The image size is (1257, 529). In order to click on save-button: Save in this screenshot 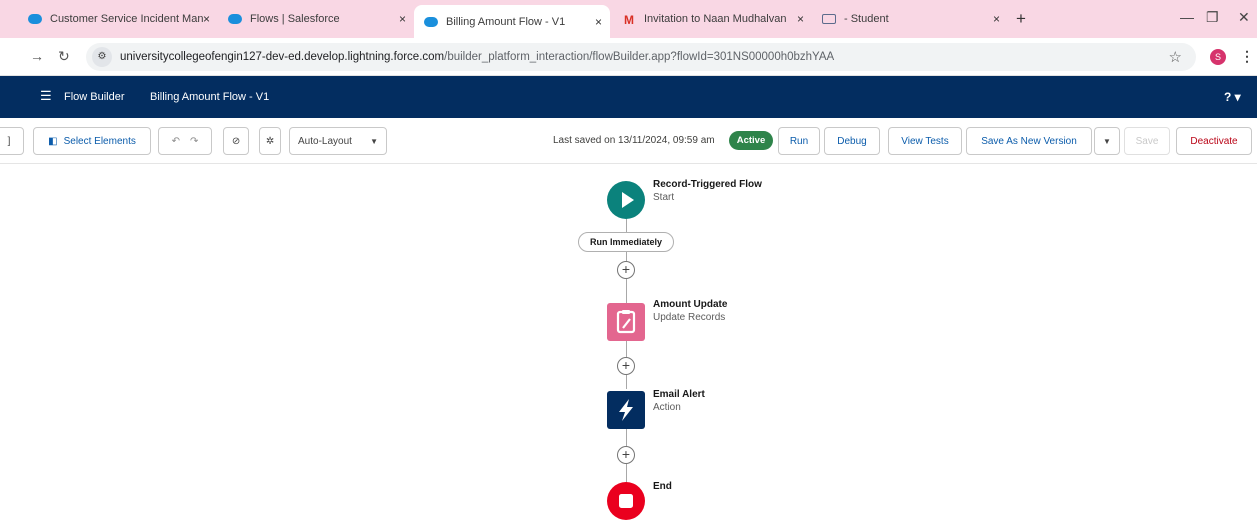, I will do `click(1147, 141)`.